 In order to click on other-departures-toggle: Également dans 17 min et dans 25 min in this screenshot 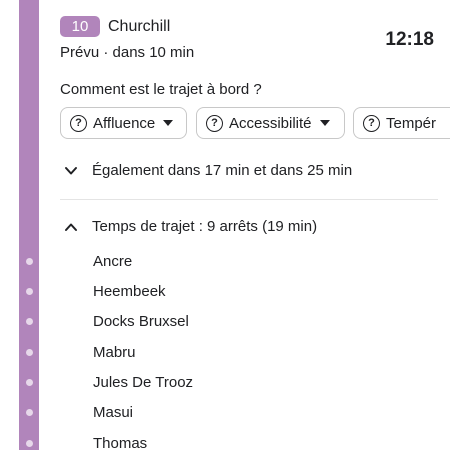, I will do `click(208, 171)`.